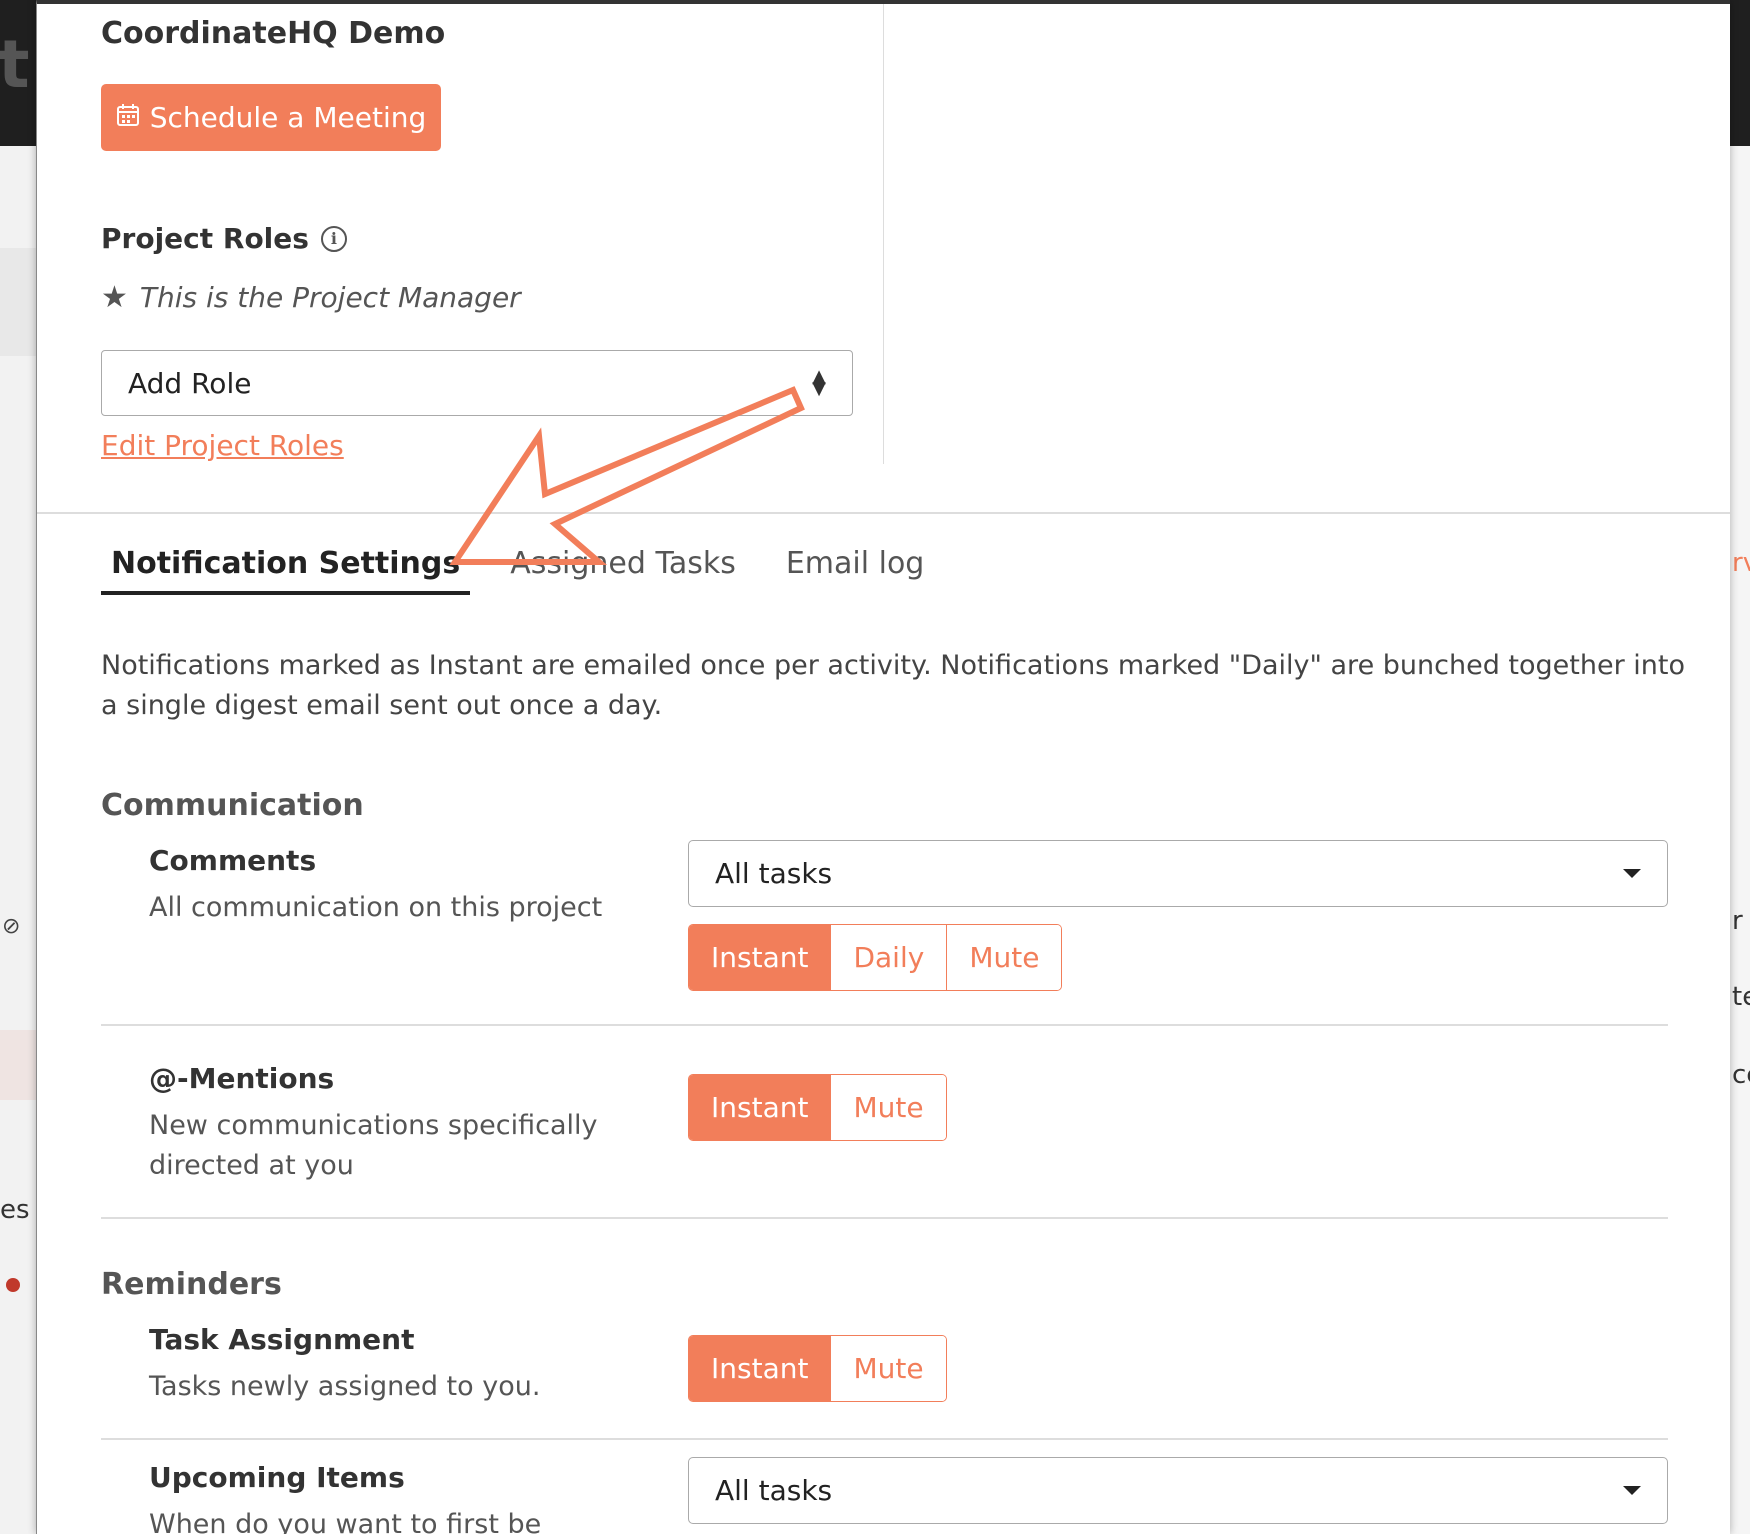 Image resolution: width=1750 pixels, height=1534 pixels. What do you see at coordinates (1740, 73) in the screenshot?
I see `background-header-dark` at bounding box center [1740, 73].